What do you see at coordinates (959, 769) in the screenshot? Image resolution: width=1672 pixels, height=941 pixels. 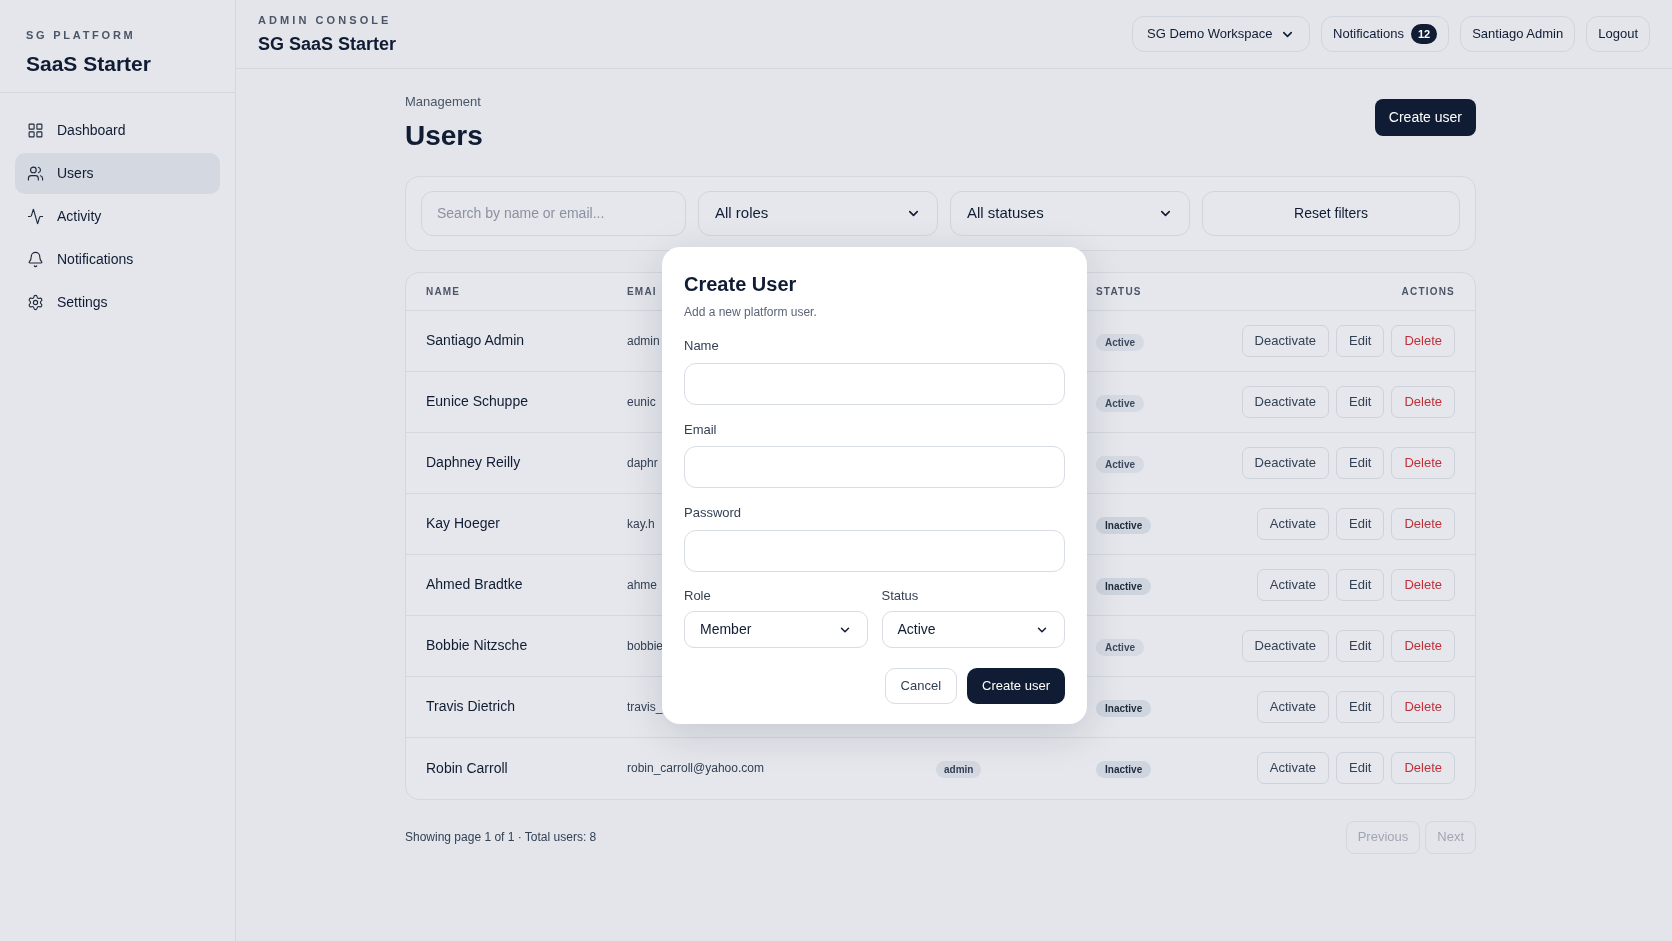 I see `role-tag: admin` at bounding box center [959, 769].